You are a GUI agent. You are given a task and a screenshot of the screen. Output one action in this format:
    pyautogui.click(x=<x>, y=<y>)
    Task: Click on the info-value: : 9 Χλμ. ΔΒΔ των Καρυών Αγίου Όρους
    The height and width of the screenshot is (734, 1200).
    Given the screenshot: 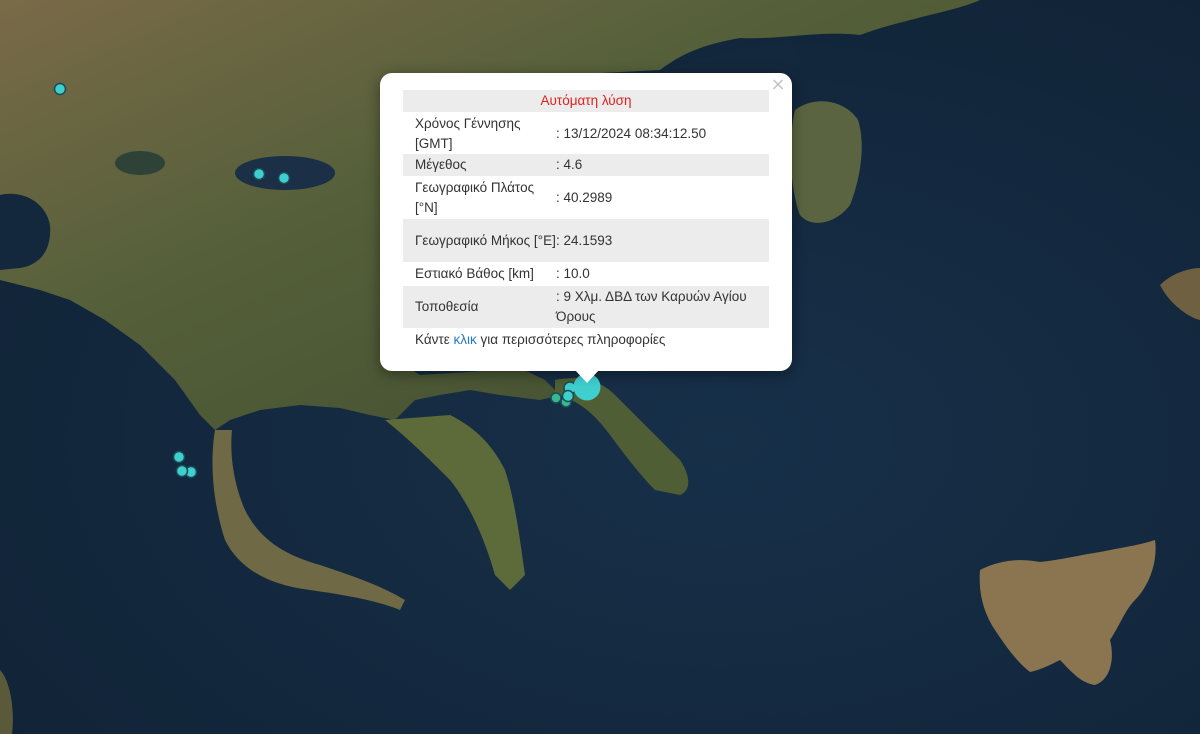 What is the action you would take?
    pyautogui.click(x=662, y=307)
    